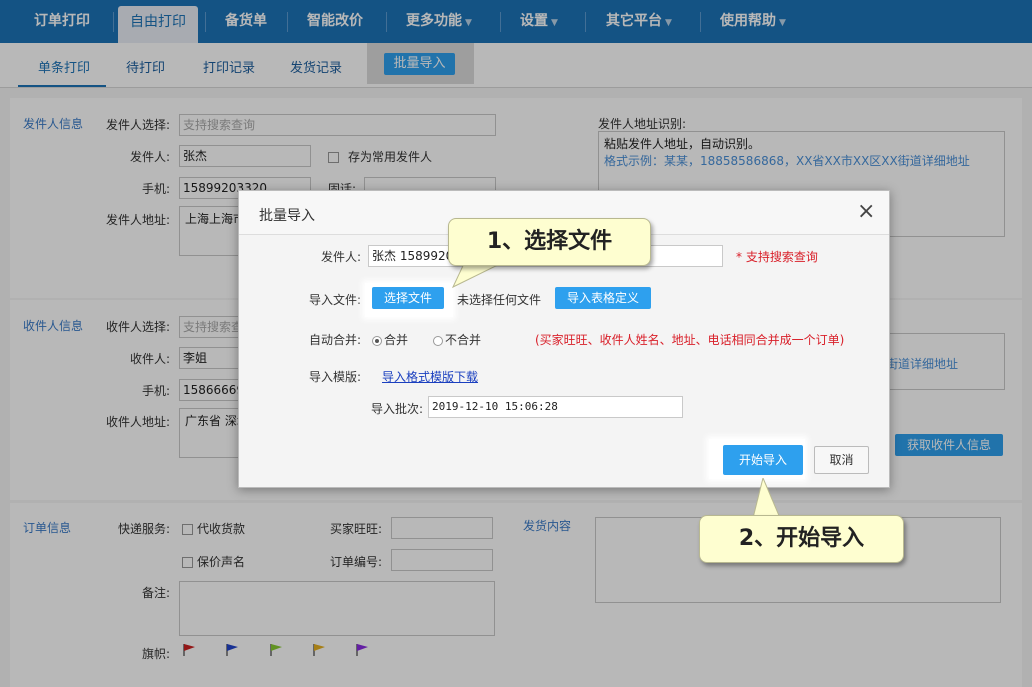 The image size is (1032, 687). I want to click on batch-label: 导入批次:, so click(397, 409).